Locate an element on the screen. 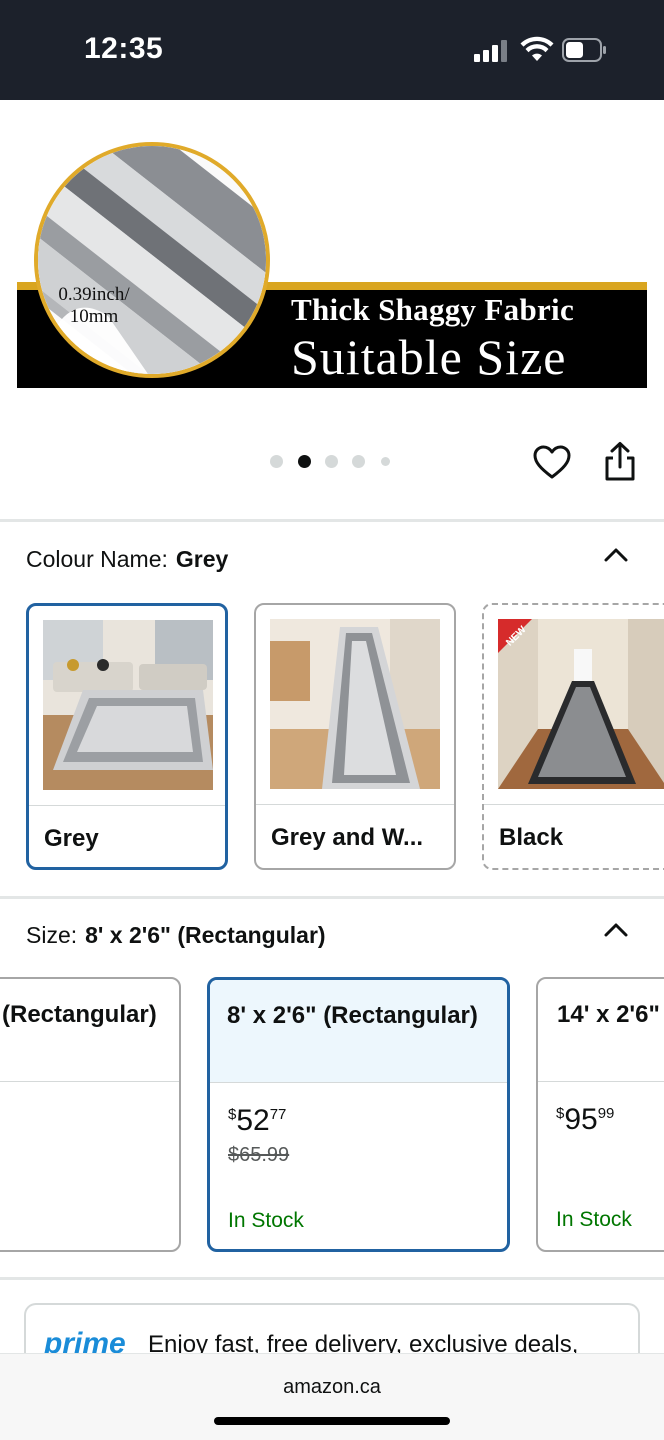 The image size is (664, 1440). hero-text-line-1: Thick Shaggy Fabric is located at coordinates (433, 309).